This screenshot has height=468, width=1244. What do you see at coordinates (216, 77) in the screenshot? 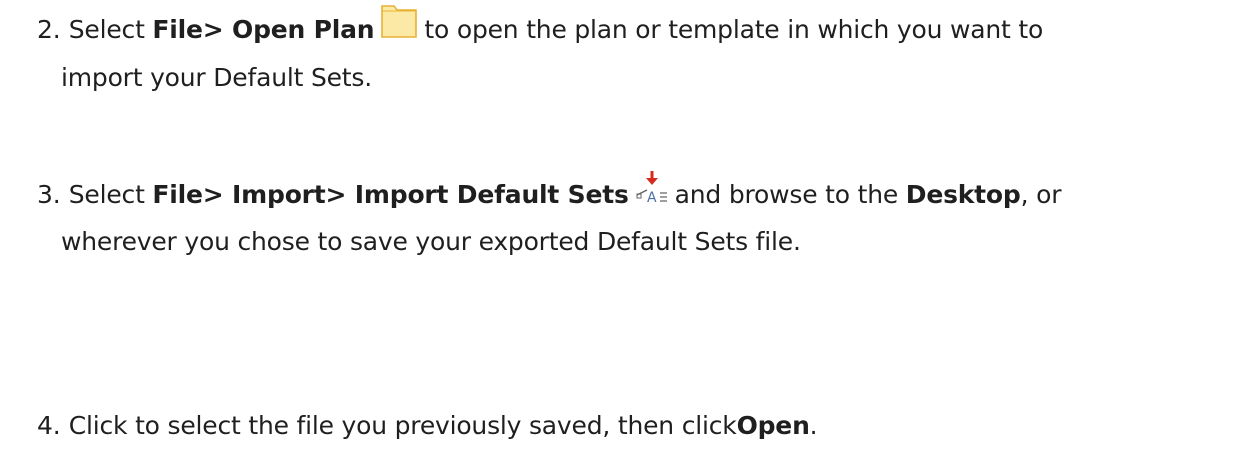
I see `step-2-line-2: import your Default Sets.` at bounding box center [216, 77].